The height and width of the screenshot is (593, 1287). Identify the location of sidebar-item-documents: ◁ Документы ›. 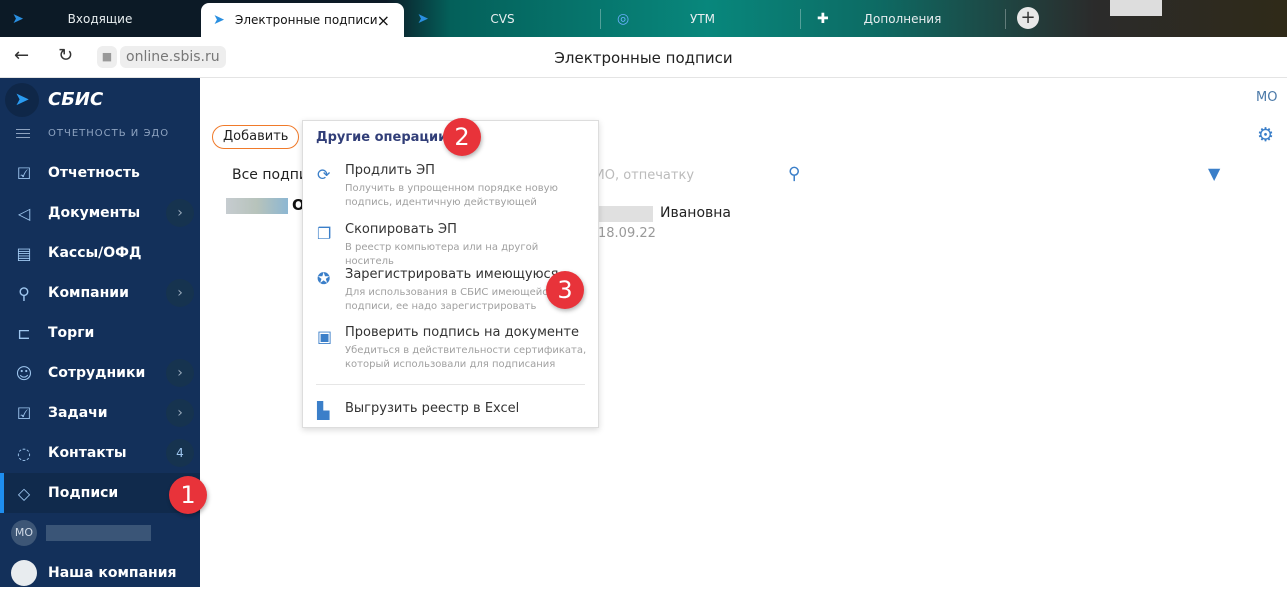
(100, 213).